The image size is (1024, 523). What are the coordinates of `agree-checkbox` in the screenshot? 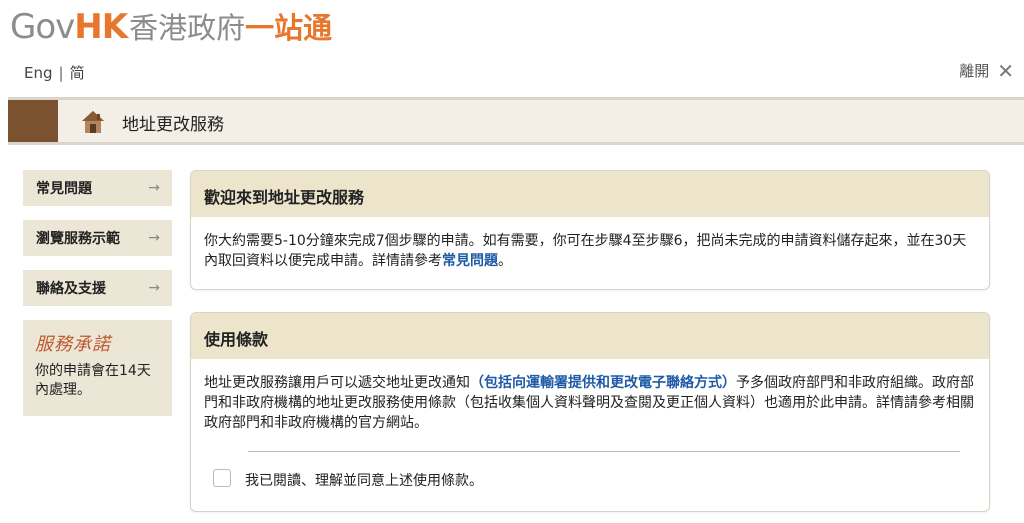 It's located at (222, 478).